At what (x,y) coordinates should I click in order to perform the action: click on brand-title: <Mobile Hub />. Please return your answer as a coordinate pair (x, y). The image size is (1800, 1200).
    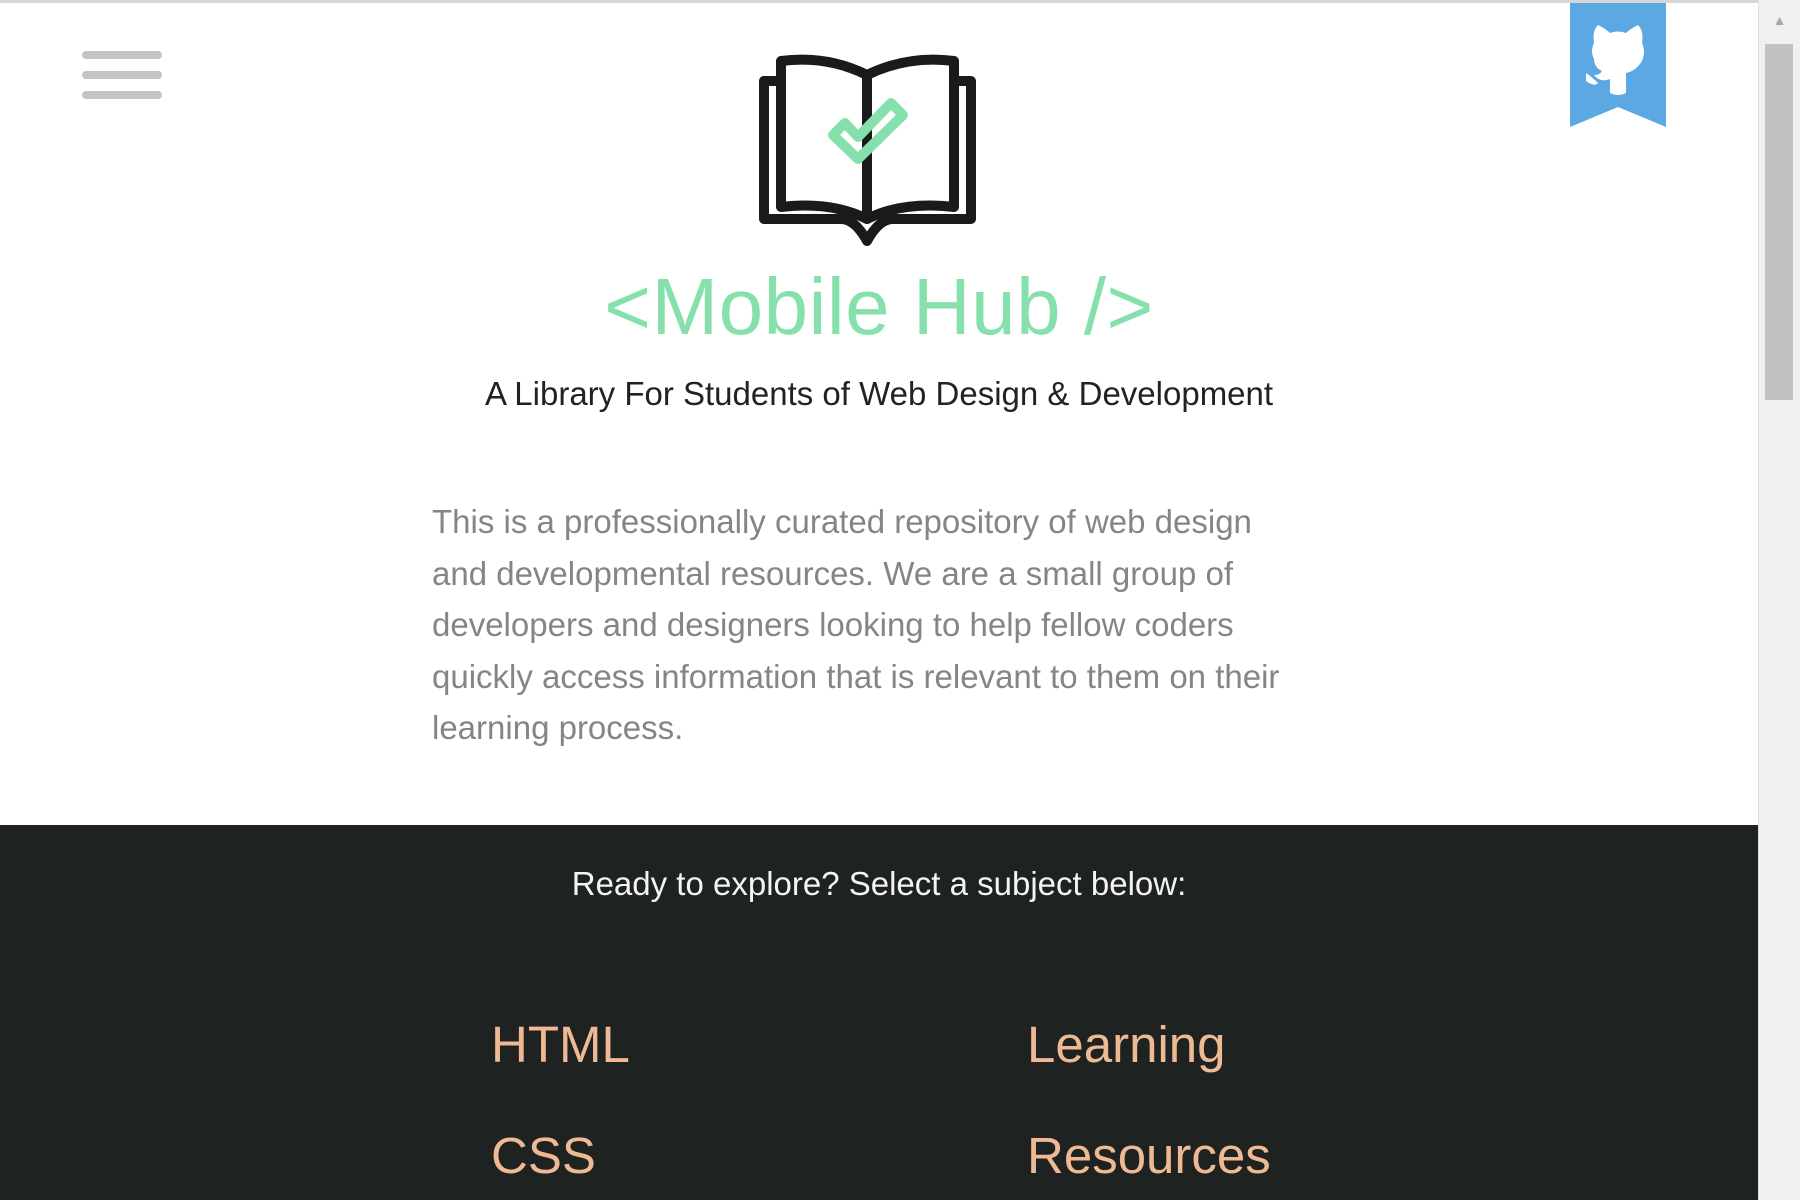
    Looking at the image, I should click on (879, 306).